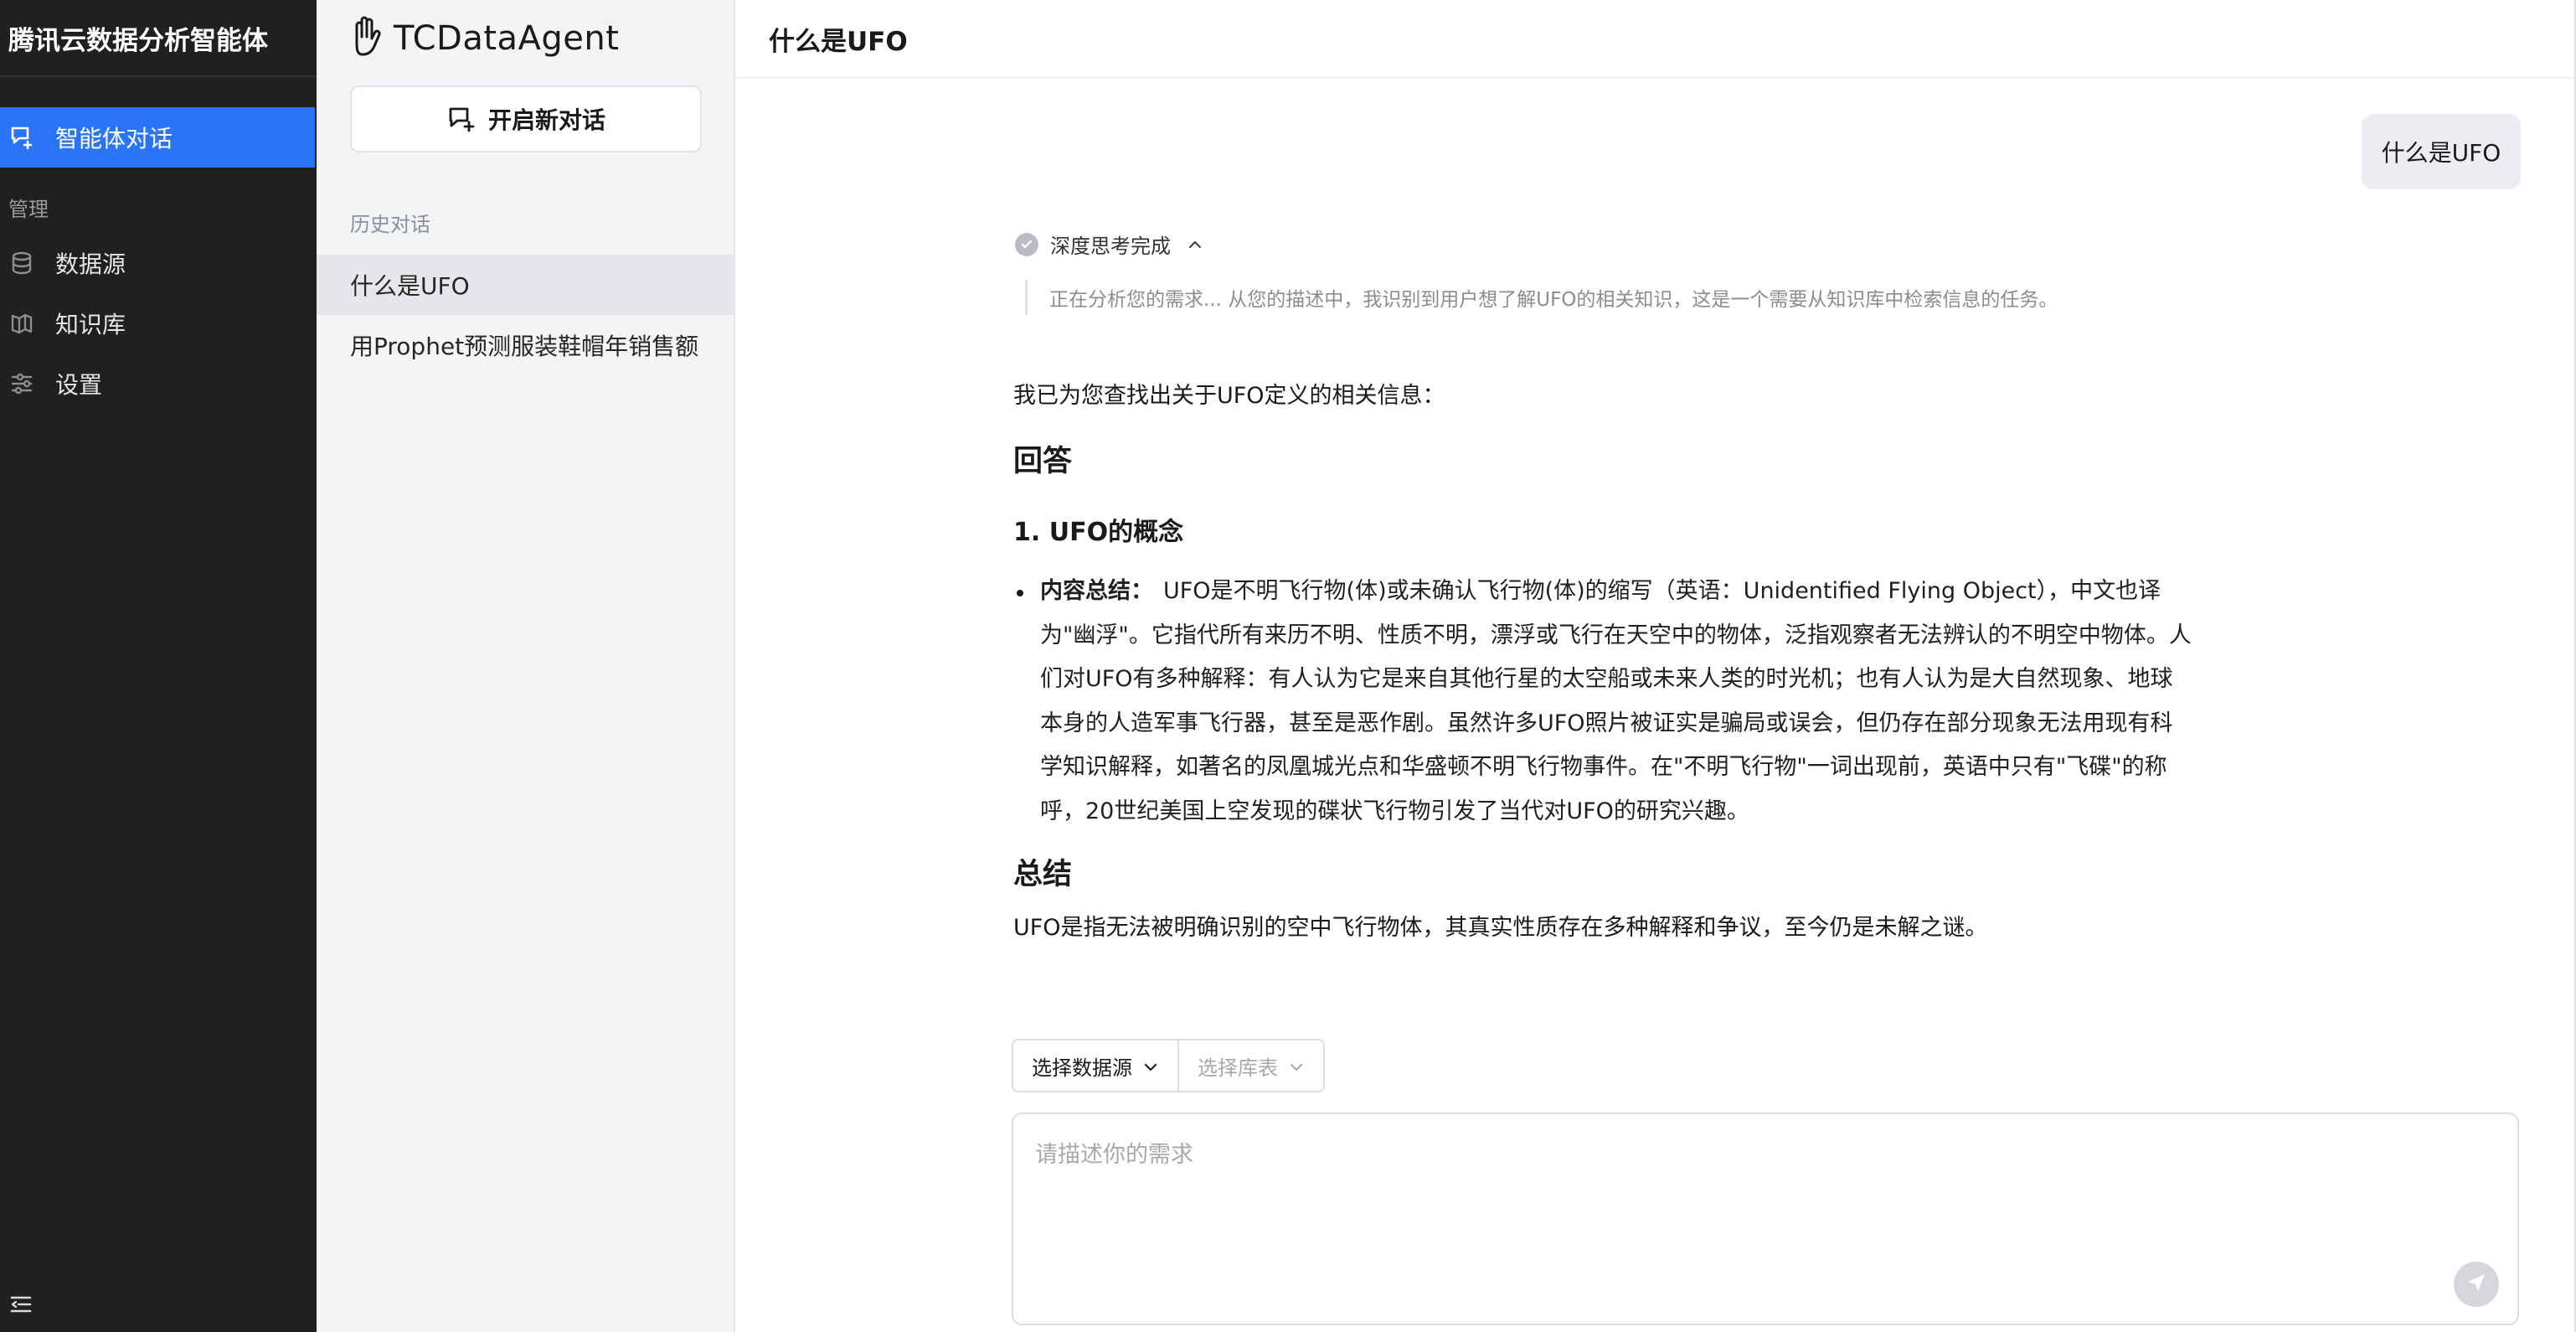  I want to click on new-chat-icon, so click(461, 119).